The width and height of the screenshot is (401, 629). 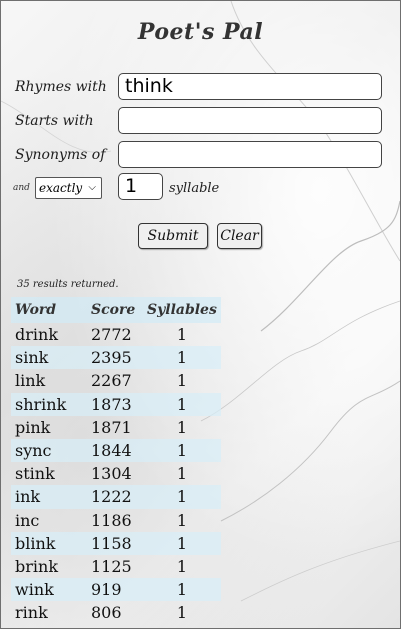 I want to click on table-row: pink 1871 1, so click(x=116, y=427).